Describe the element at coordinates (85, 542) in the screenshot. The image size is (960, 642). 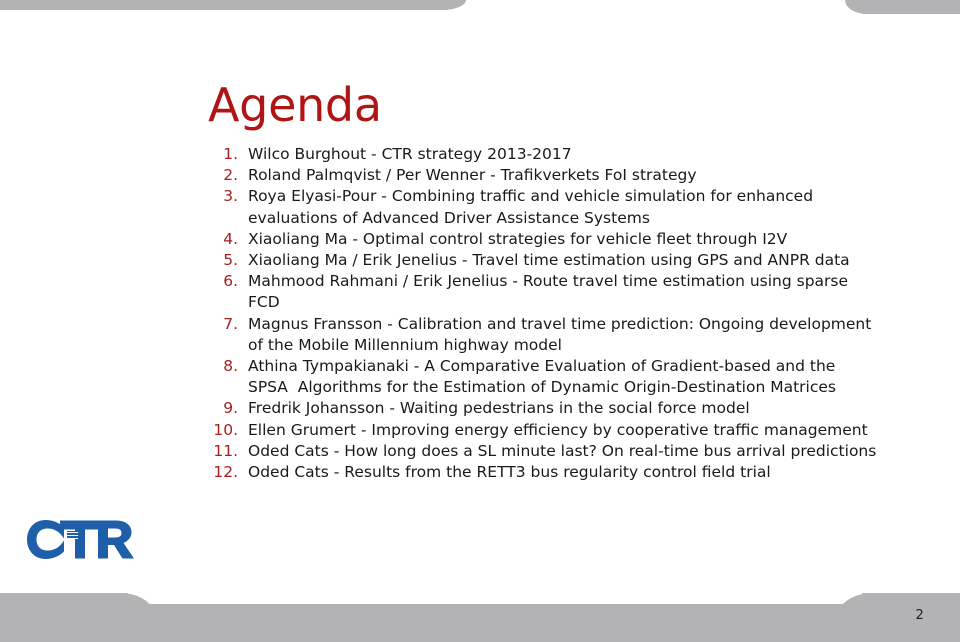
I see `ctr-logo` at that location.